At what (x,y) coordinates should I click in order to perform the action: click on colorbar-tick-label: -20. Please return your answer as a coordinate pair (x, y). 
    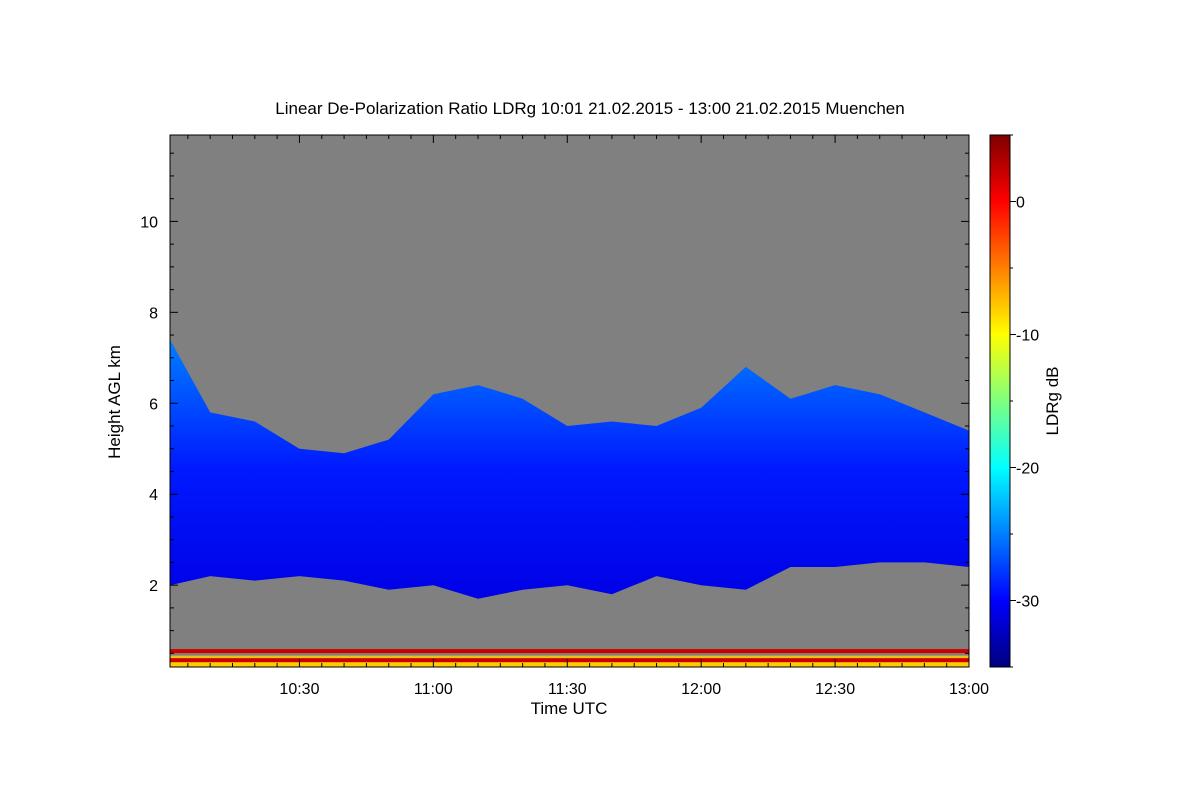
    Looking at the image, I should click on (1027, 469).